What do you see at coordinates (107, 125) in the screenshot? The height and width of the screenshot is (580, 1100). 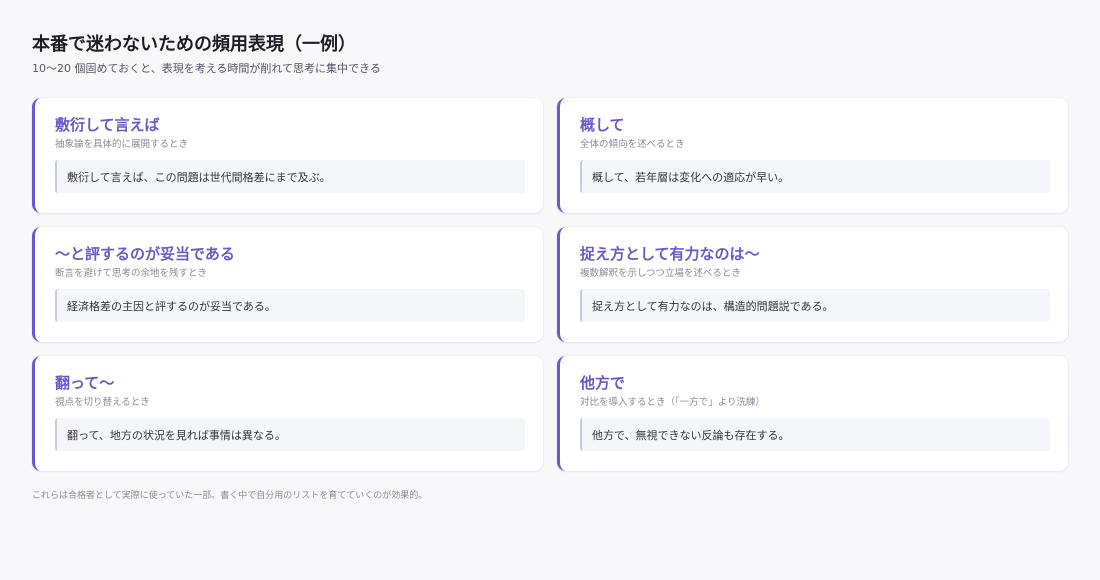 I see `expression-title: 敷衍して言えば` at bounding box center [107, 125].